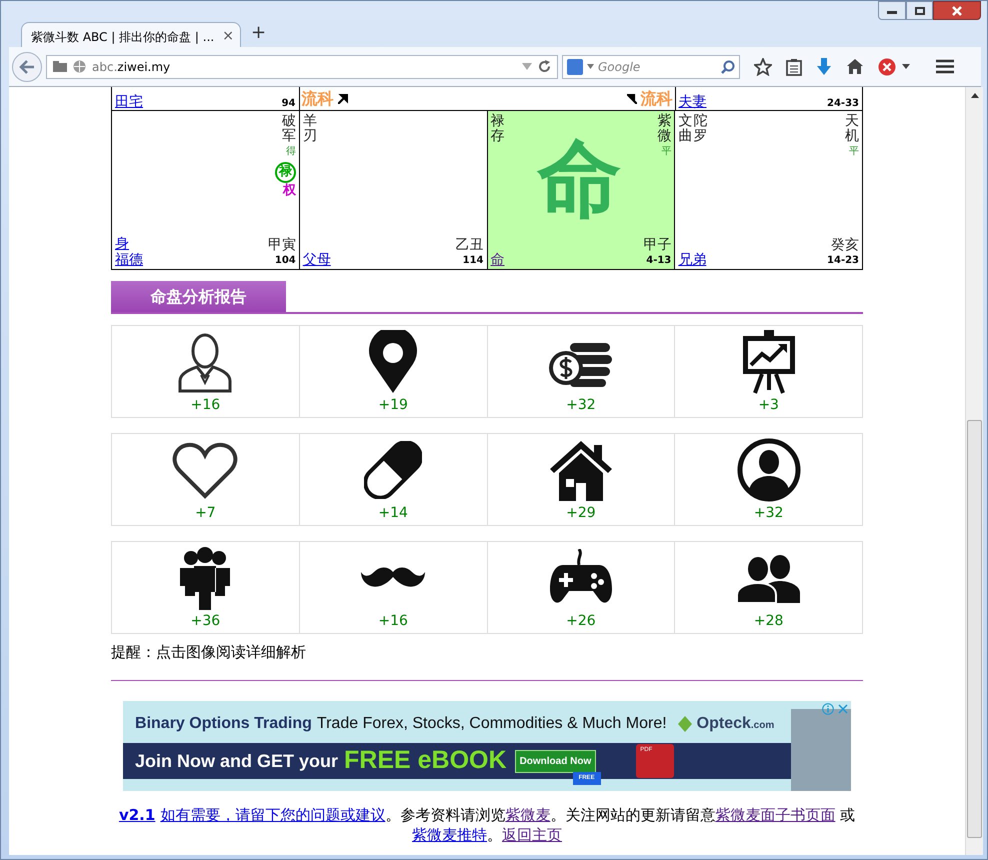  What do you see at coordinates (581, 469) in the screenshot?
I see `house-icon` at bounding box center [581, 469].